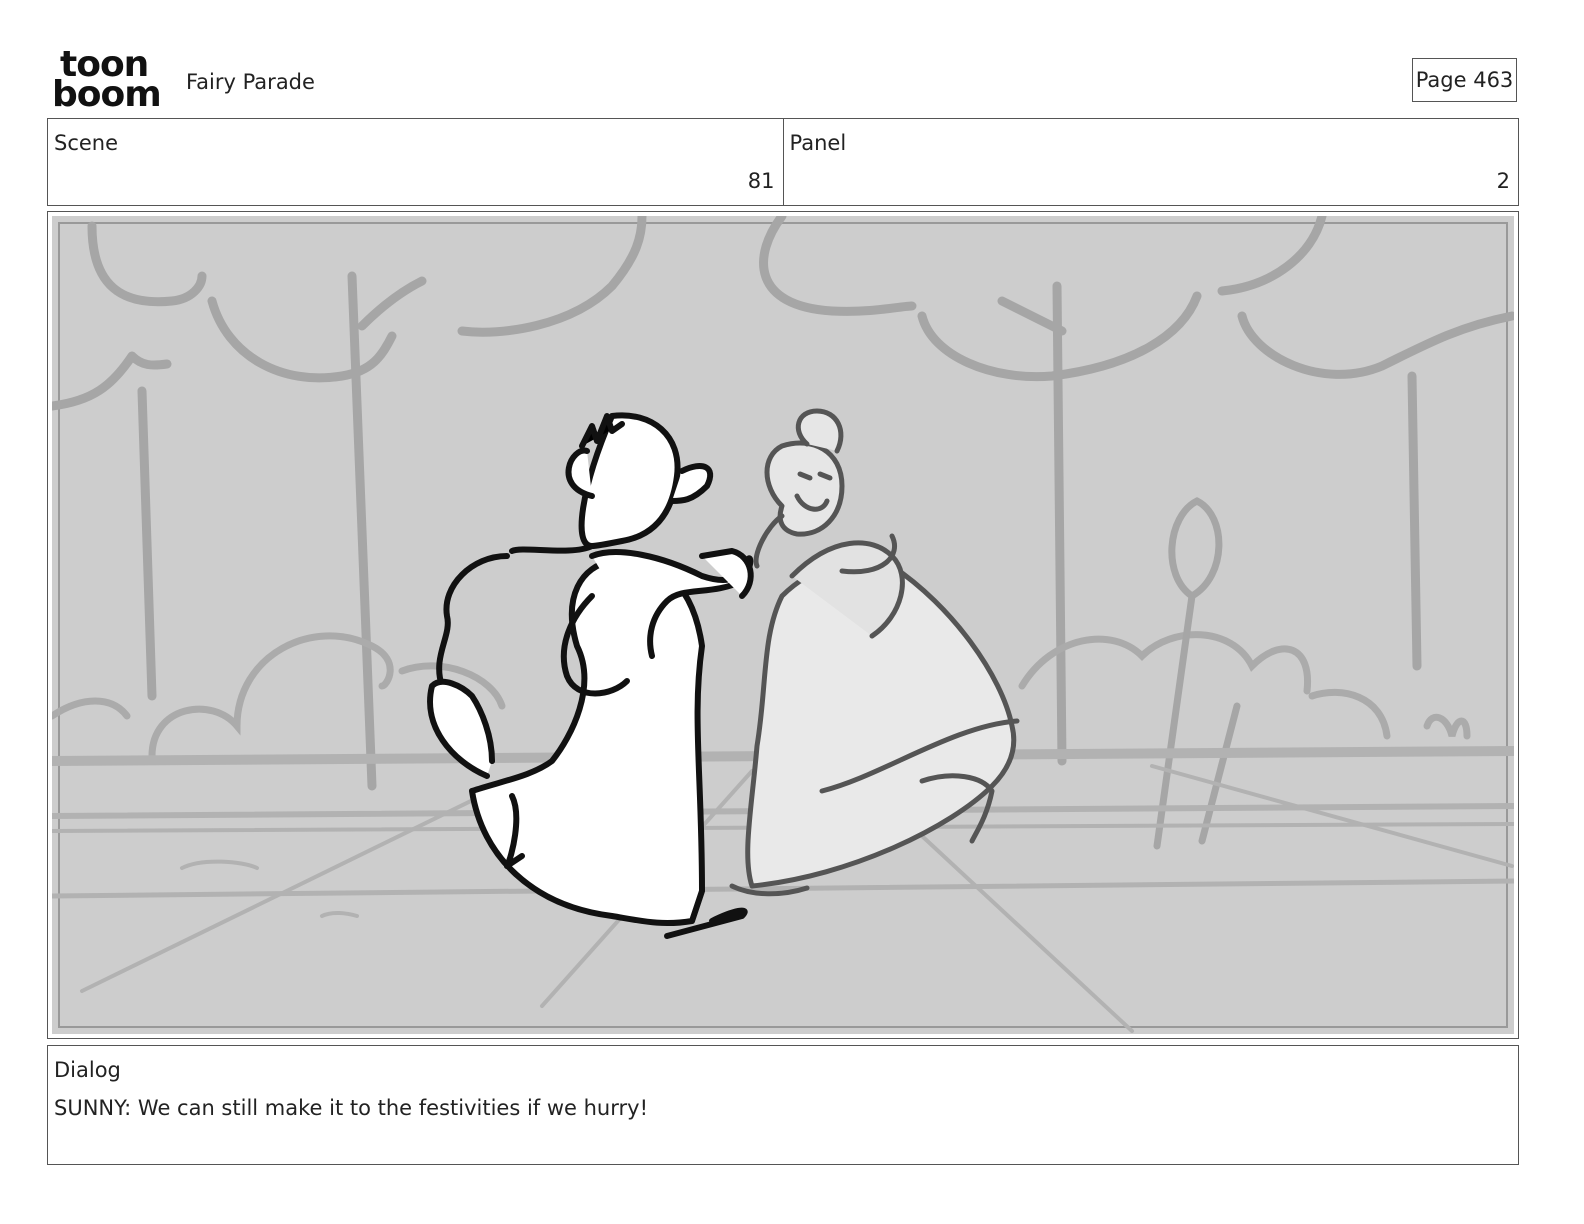 This screenshot has height=1224, width=1584. I want to click on scene-panel-info: Scene 81 Panel 2, so click(783, 162).